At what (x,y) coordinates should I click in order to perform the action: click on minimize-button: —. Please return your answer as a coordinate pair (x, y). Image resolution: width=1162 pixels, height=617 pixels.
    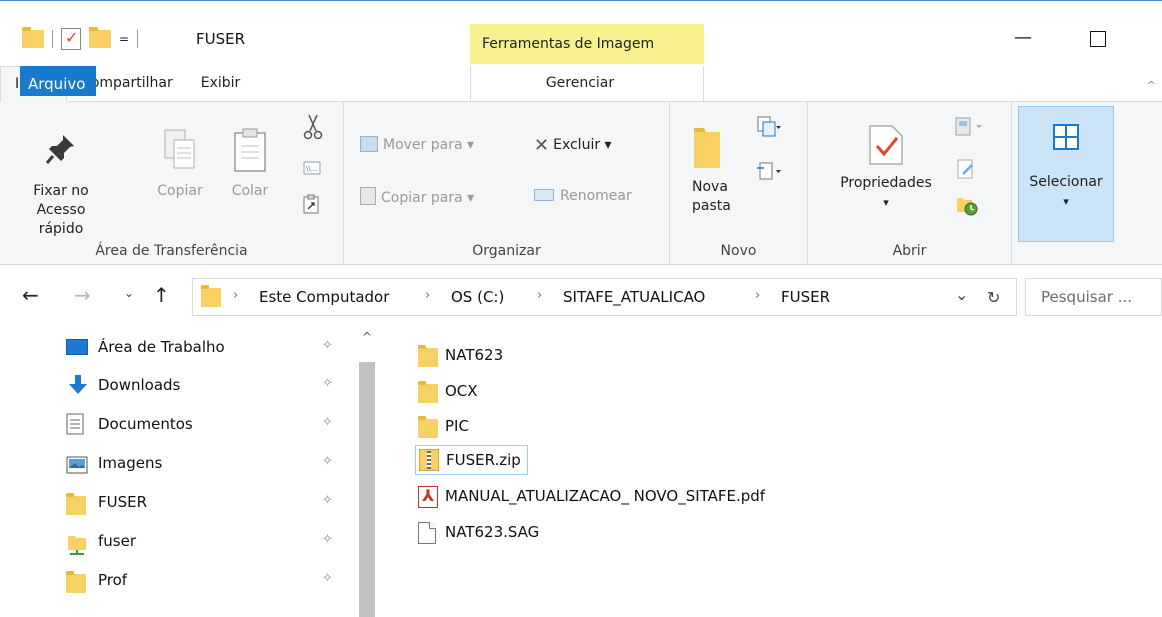
    Looking at the image, I should click on (1023, 37).